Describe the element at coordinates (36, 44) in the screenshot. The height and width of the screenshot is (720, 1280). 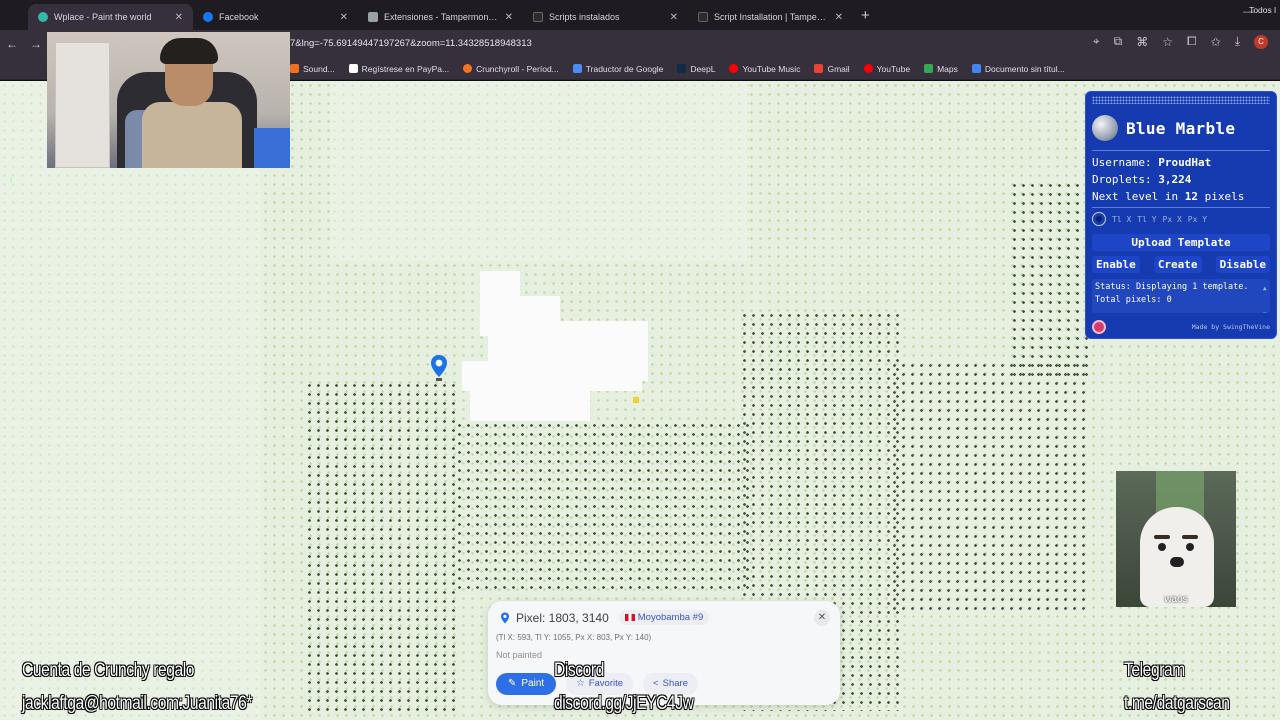
I see `forward-button: →` at that location.